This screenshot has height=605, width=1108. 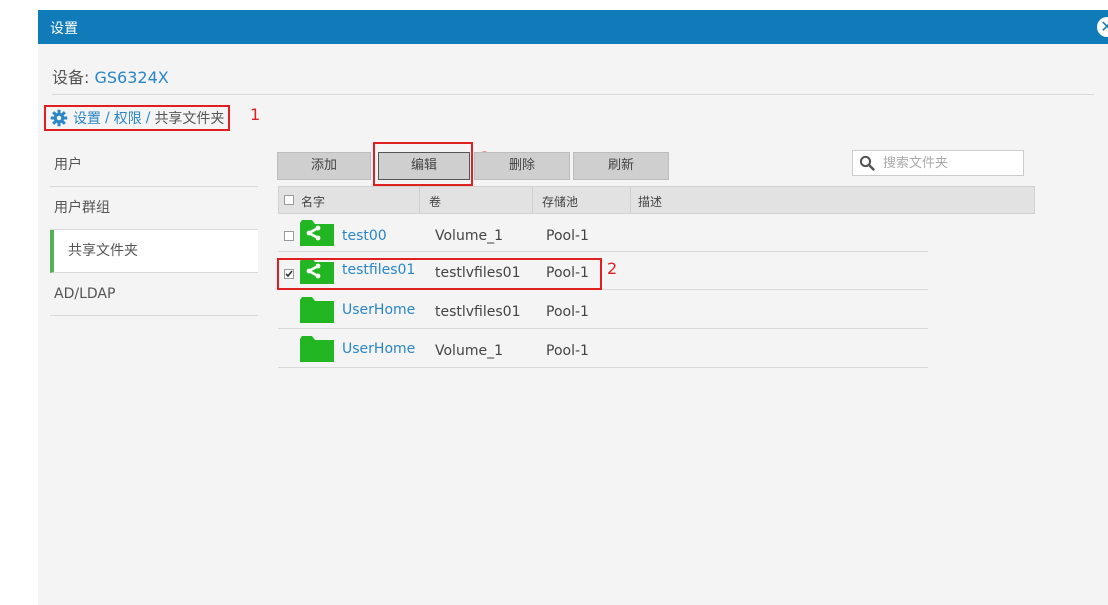 I want to click on column-header-name: 名字, so click(x=313, y=201).